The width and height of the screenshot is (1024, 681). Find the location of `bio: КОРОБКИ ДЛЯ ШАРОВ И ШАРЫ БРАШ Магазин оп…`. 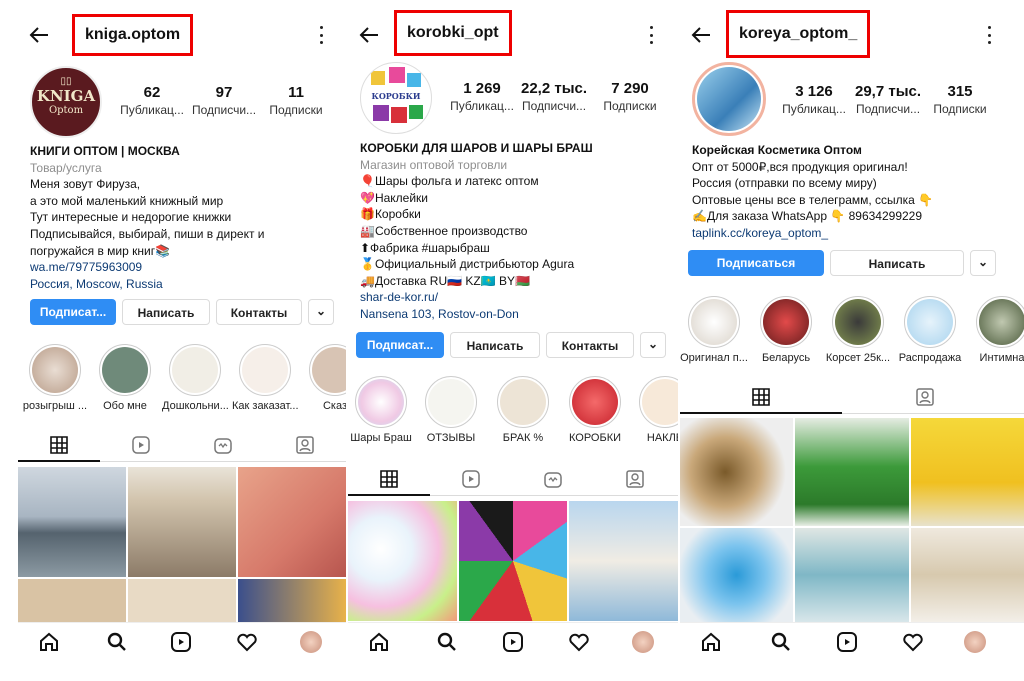

bio: КОРОБКИ ДЛЯ ШАРОВ И ШАРЫ БРАШ Магазин оп… is located at coordinates (476, 231).